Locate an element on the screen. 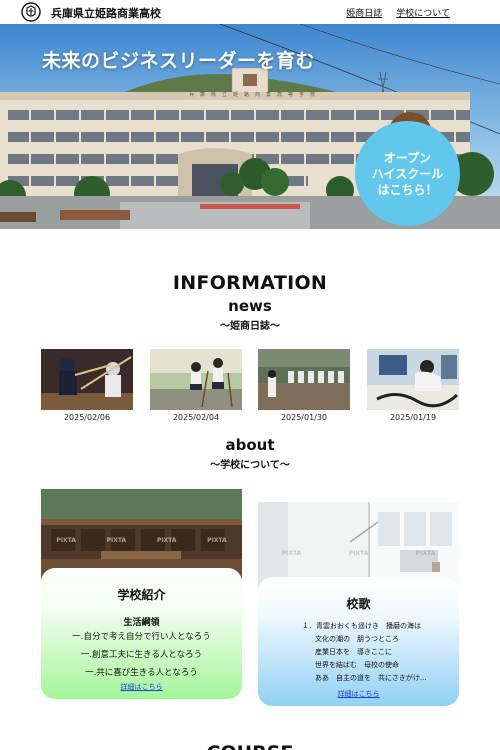  main-nav: 姫商日誌 学校について is located at coordinates (398, 12).